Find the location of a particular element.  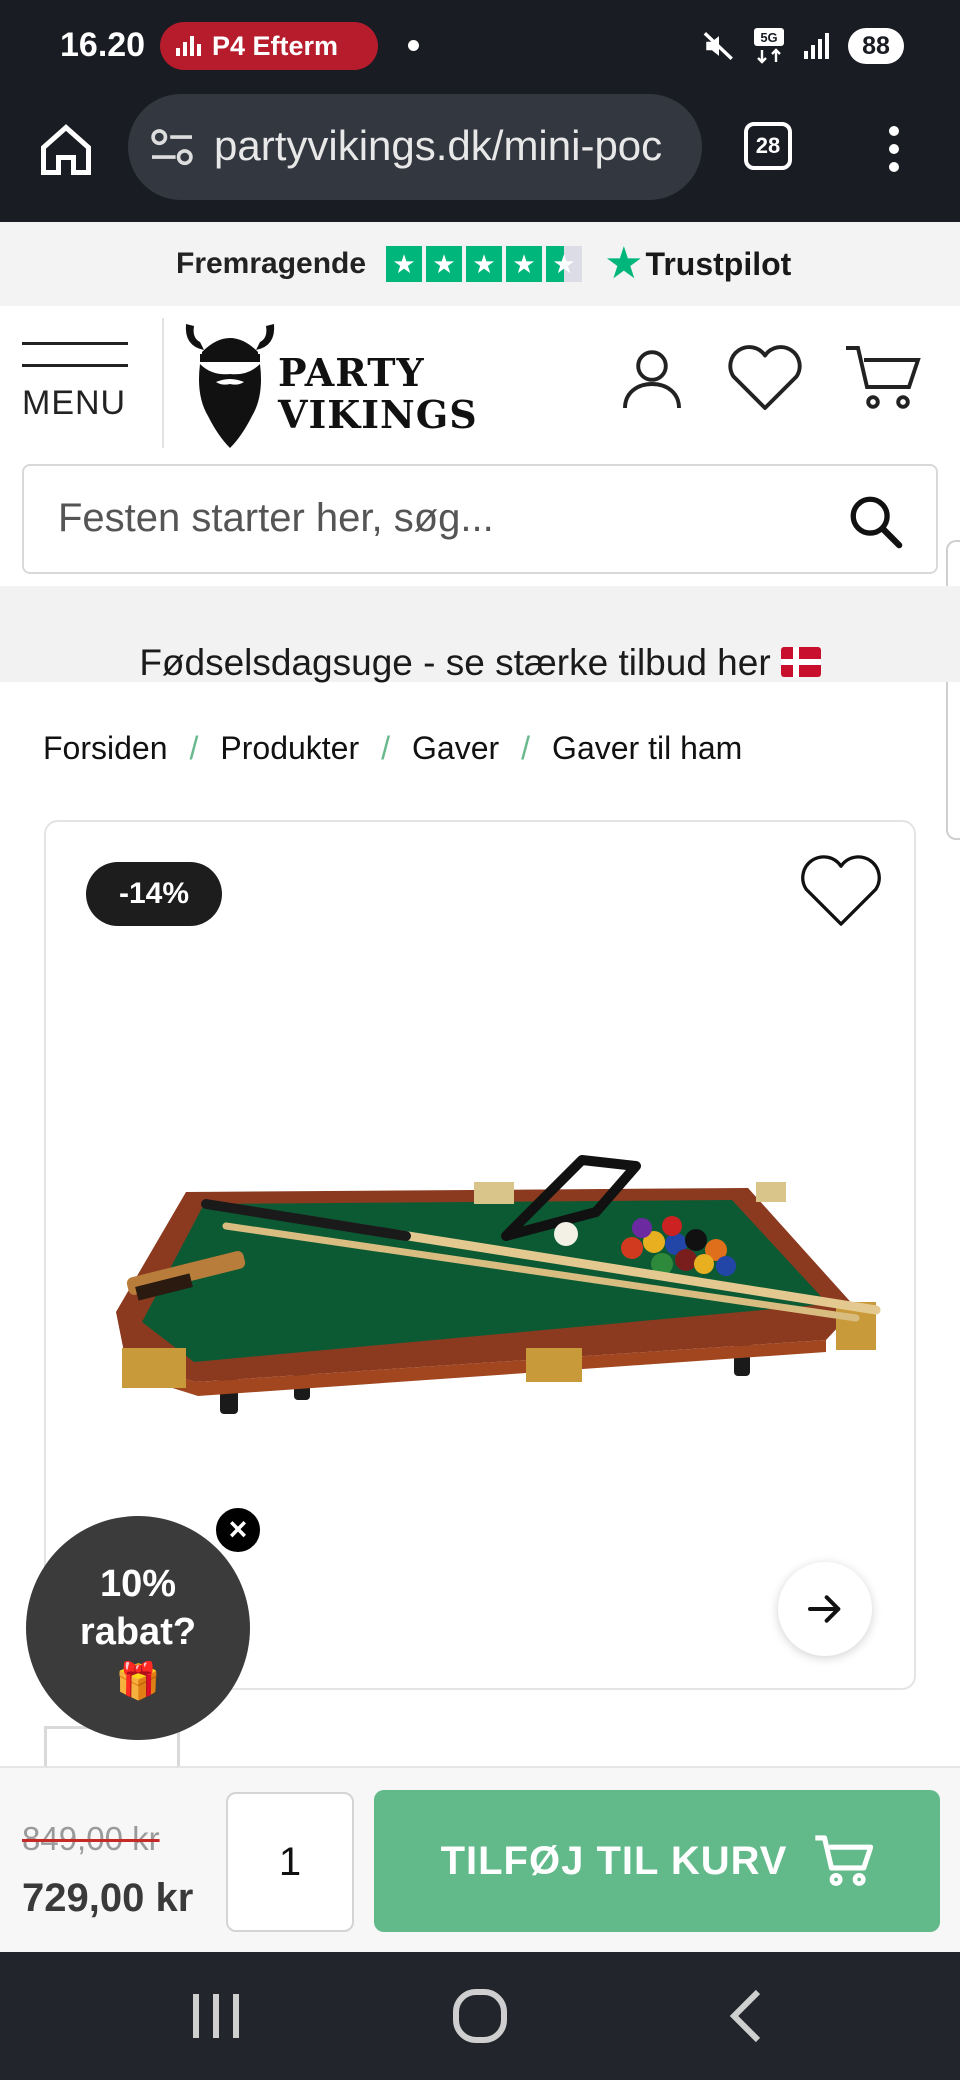

menu-button: MENU is located at coordinates (76, 392).